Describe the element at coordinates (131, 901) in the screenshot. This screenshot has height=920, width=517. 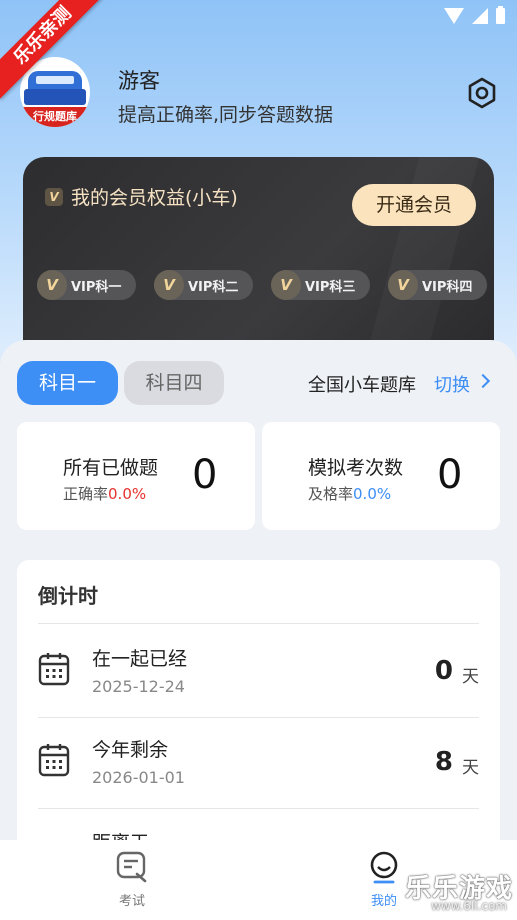
I see `nav-label: 考试` at that location.